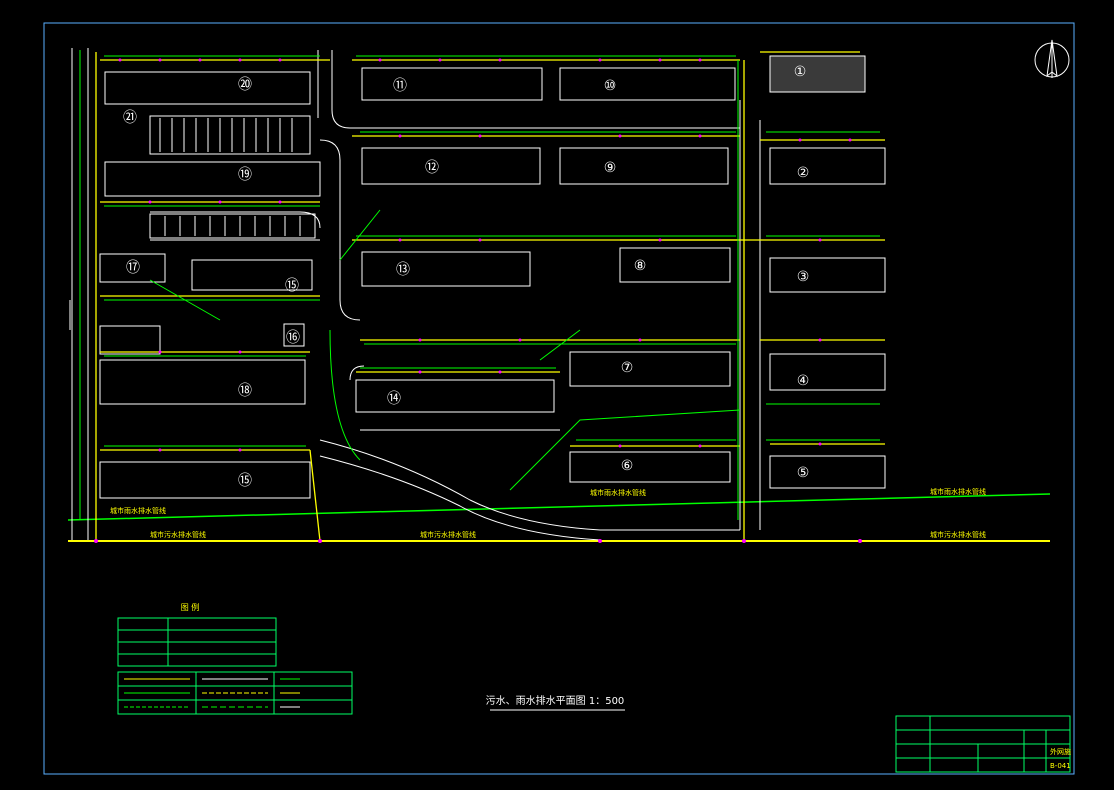 Image resolution: width=1114 pixels, height=790 pixels. What do you see at coordinates (610, 86) in the screenshot?
I see `building-number-10: ⑩` at bounding box center [610, 86].